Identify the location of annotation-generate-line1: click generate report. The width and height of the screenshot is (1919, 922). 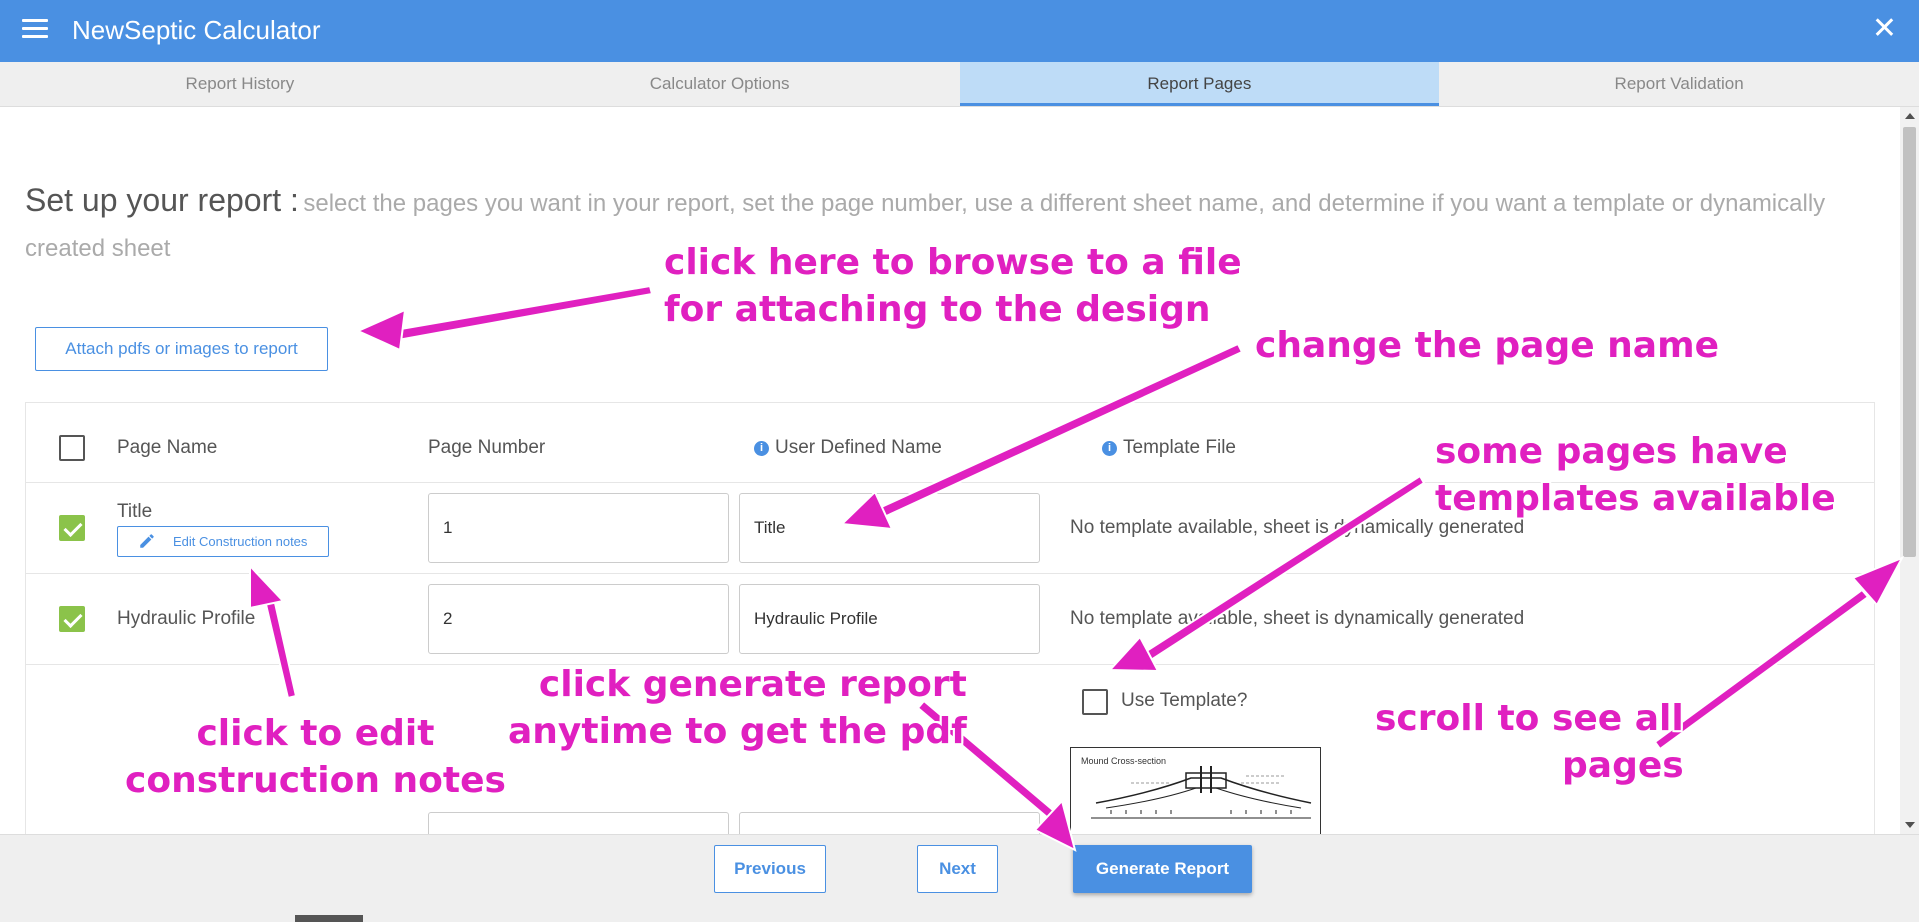
(752, 684).